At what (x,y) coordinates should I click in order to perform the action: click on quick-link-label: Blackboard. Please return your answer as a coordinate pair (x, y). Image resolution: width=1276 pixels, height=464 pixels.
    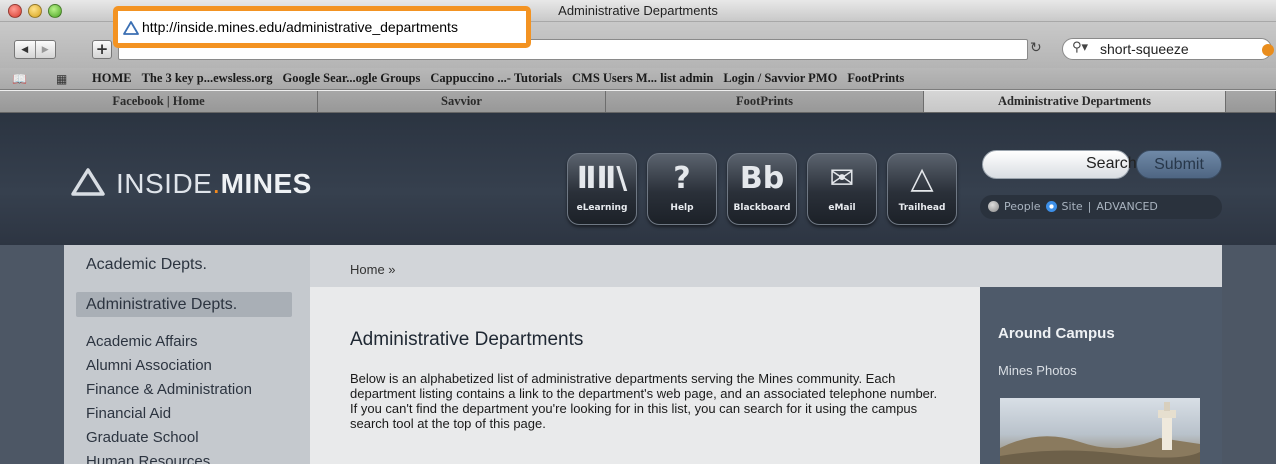
    Looking at the image, I should click on (762, 208).